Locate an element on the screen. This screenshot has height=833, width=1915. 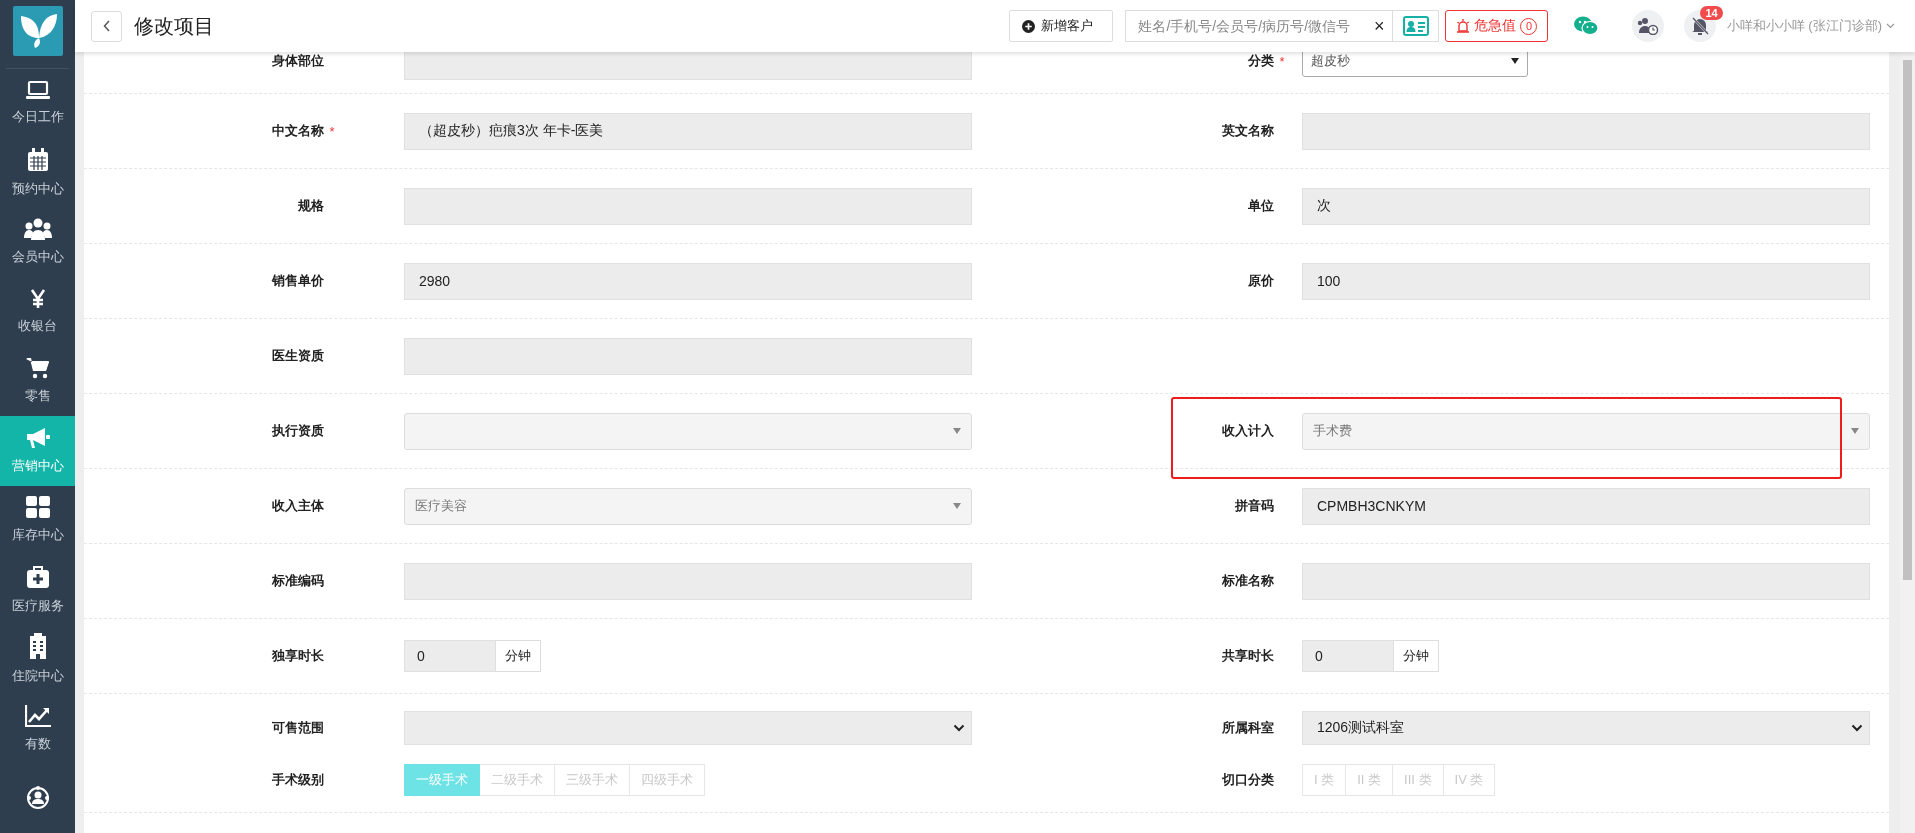
text-field: 次 is located at coordinates (1586, 206).